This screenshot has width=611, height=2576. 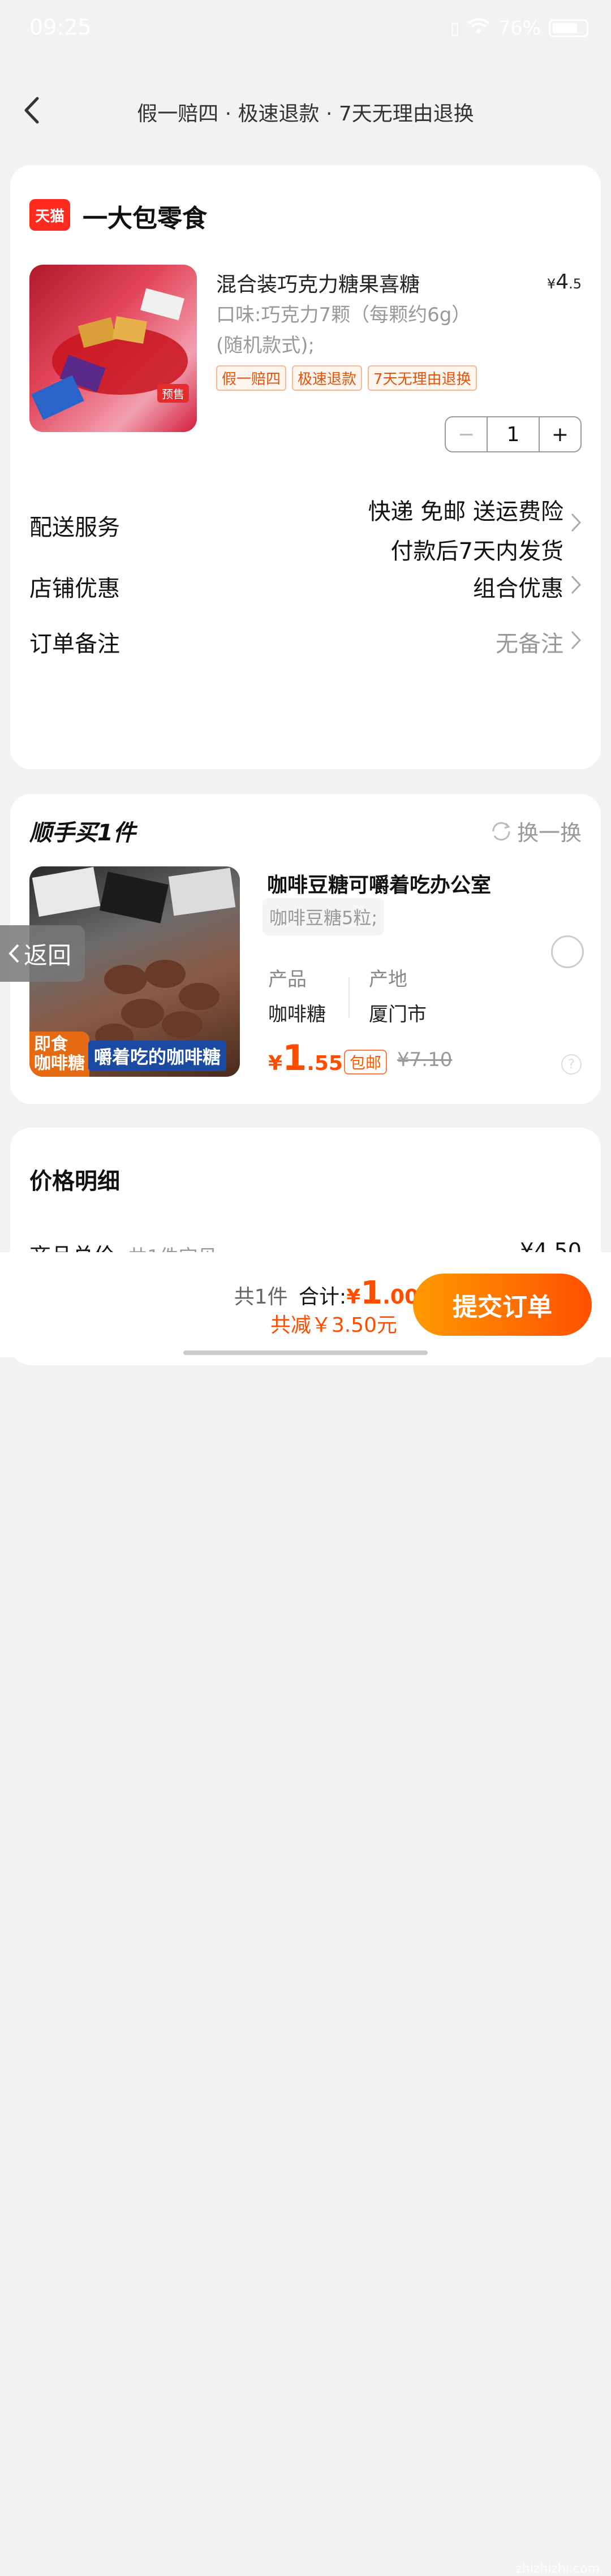 I want to click on delivery-line-1: 快递 免邮 送运费险, so click(x=466, y=512).